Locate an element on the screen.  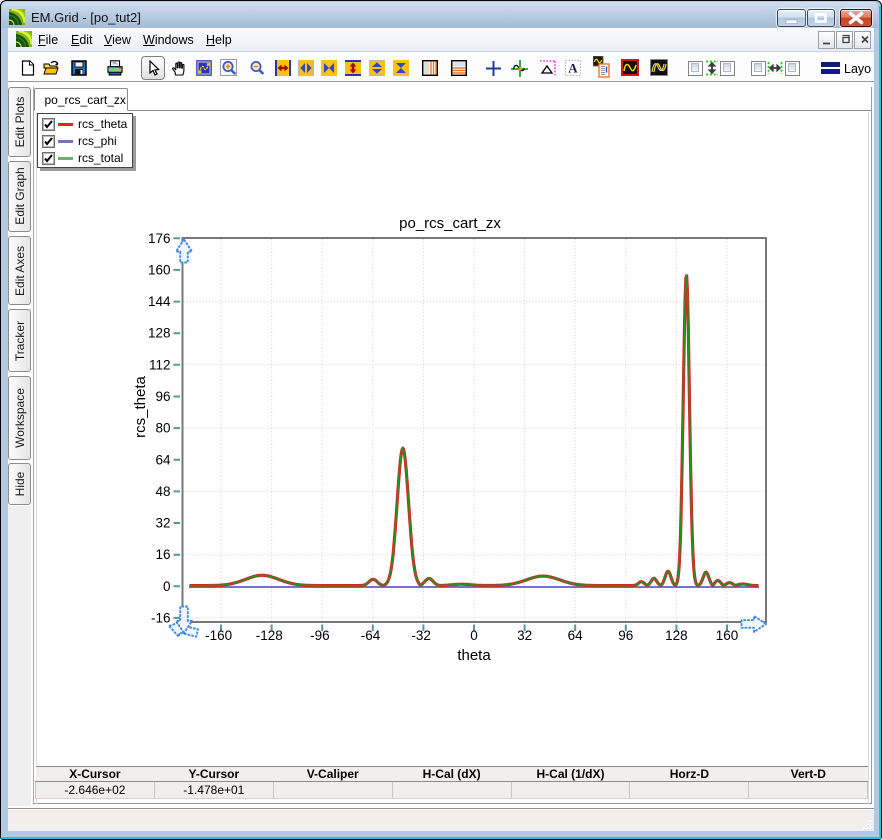
svg-text: -64 is located at coordinates (371, 635).